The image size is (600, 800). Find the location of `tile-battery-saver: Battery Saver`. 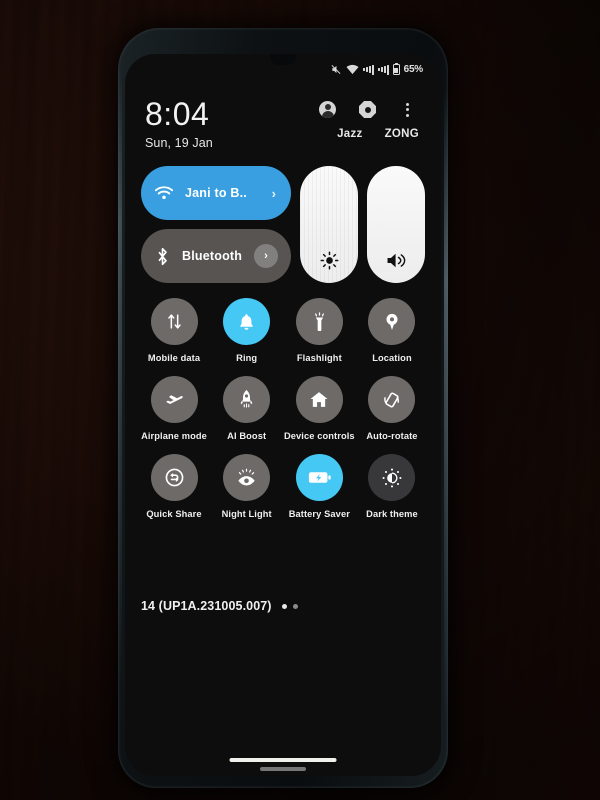

tile-battery-saver: Battery Saver is located at coordinates (319, 486).